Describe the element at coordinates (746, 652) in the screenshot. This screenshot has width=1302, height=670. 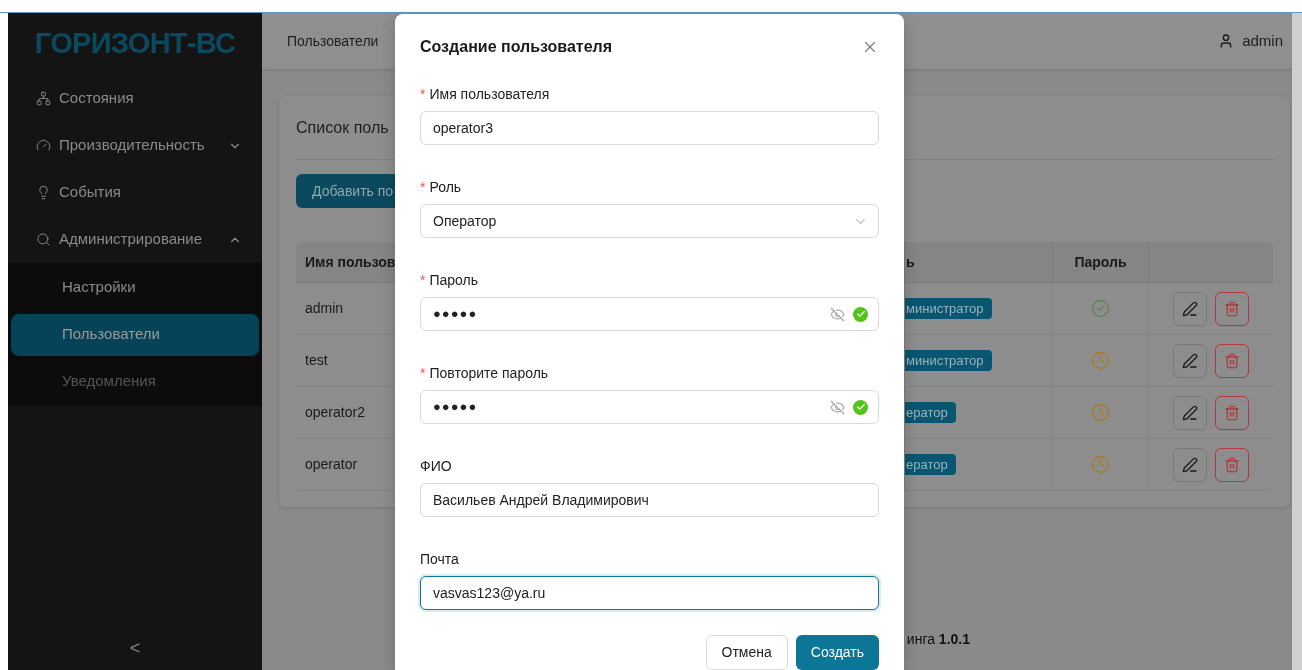
I see `cancel-button: Отмена` at that location.